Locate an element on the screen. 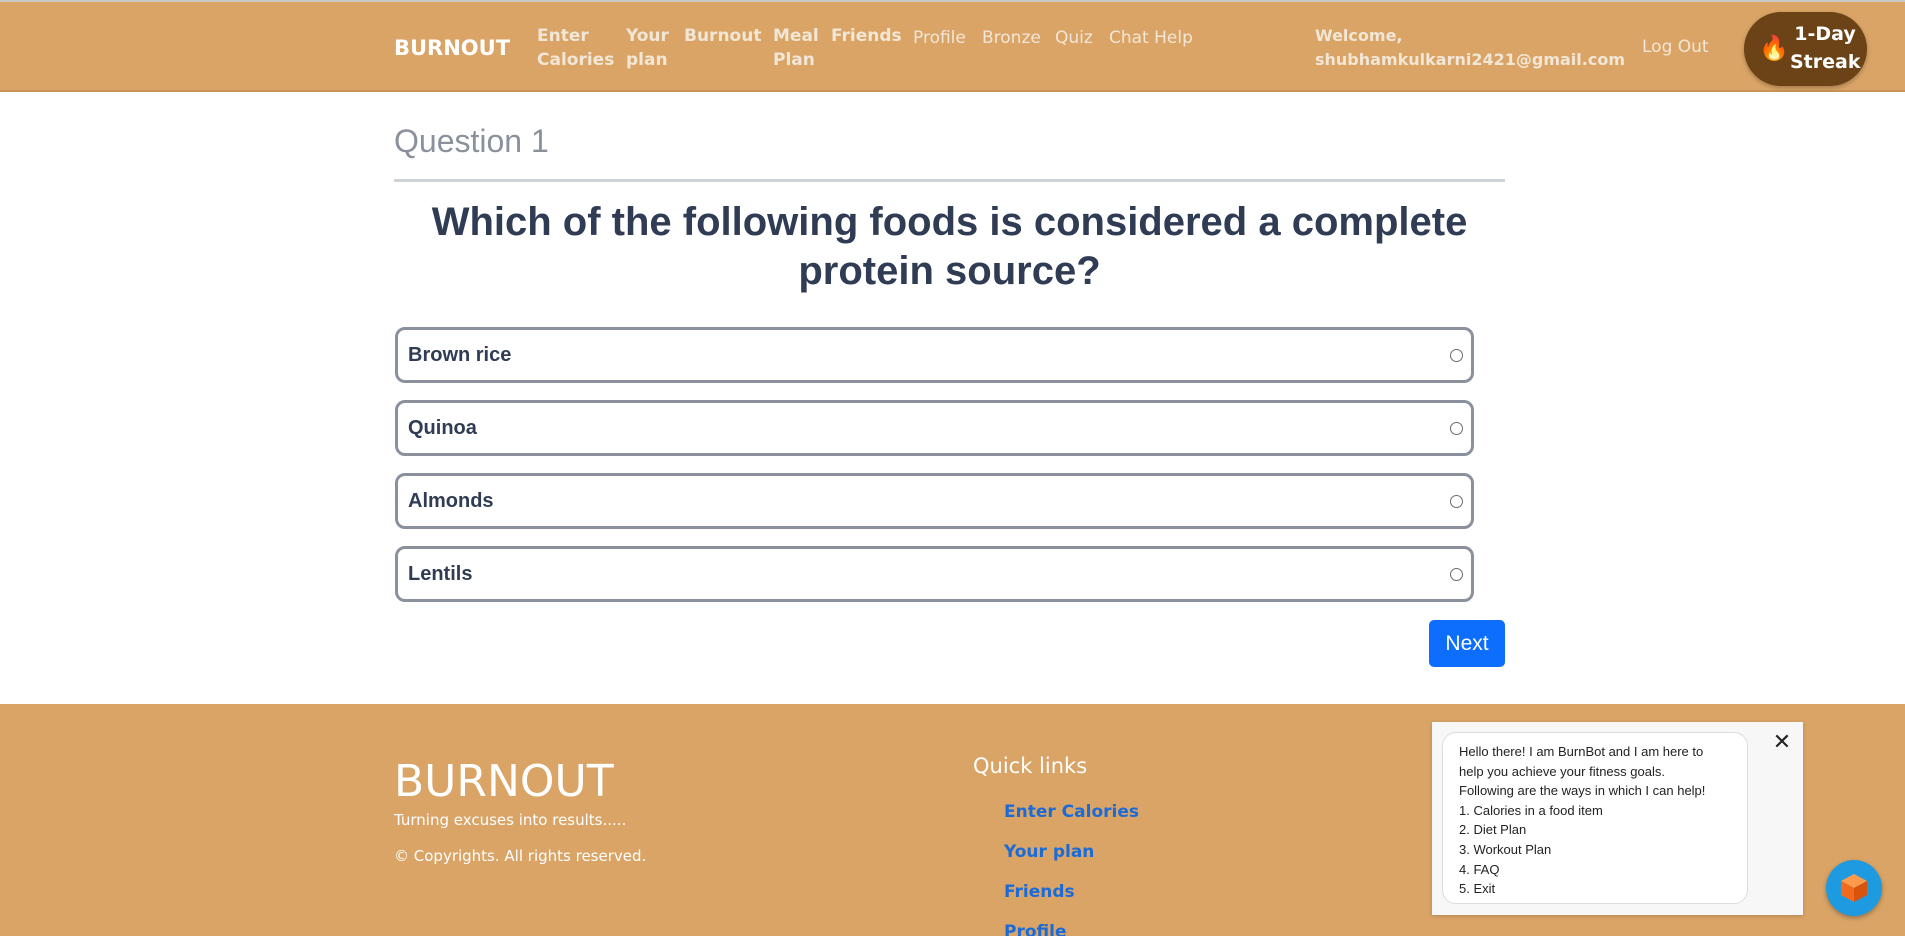  nav-burnout: Burnout is located at coordinates (722, 36).